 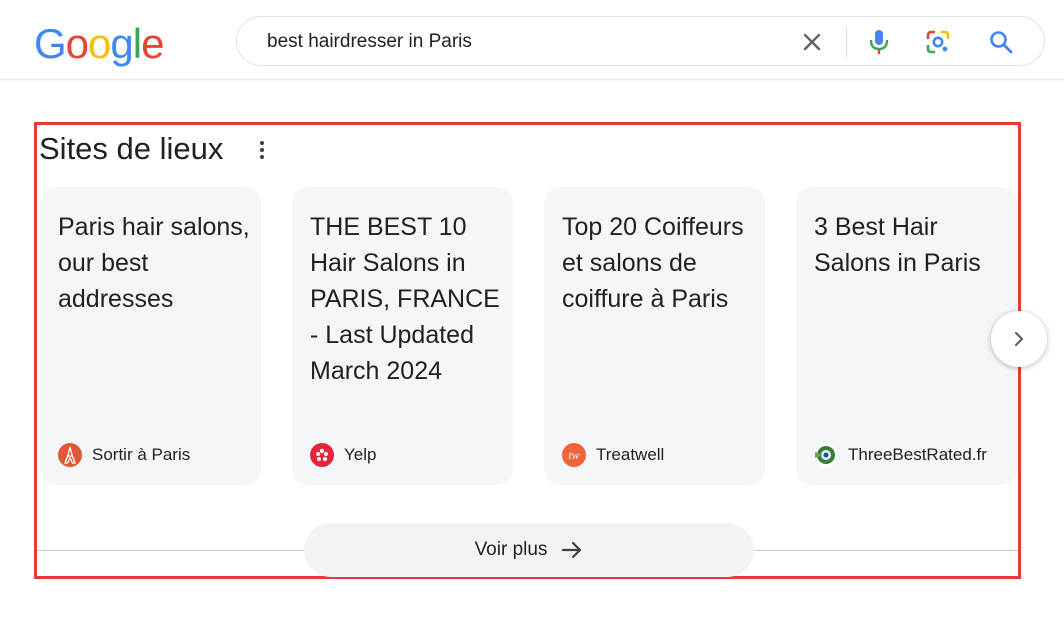 I want to click on card-source: ThreeBestRated.fr, so click(x=900, y=455).